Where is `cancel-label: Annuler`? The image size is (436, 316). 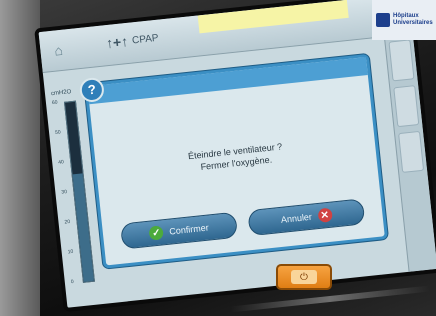 cancel-label: Annuler is located at coordinates (296, 218).